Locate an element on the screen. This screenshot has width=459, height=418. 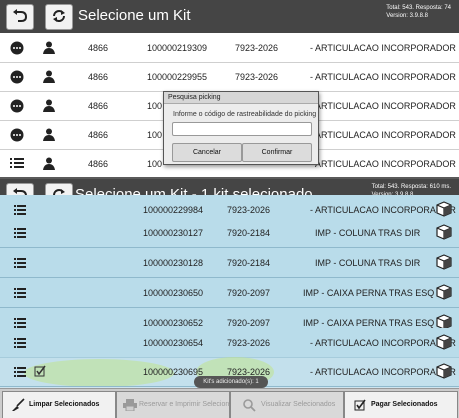
dialog-title: Pesquisa picking is located at coordinates (241, 98).